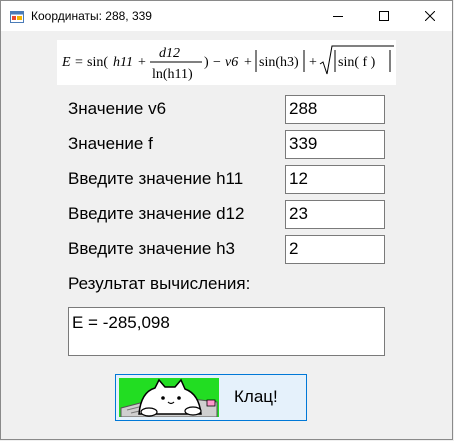 The height and width of the screenshot is (441, 454). I want to click on result-label: Результат вычисления:, so click(159, 283).